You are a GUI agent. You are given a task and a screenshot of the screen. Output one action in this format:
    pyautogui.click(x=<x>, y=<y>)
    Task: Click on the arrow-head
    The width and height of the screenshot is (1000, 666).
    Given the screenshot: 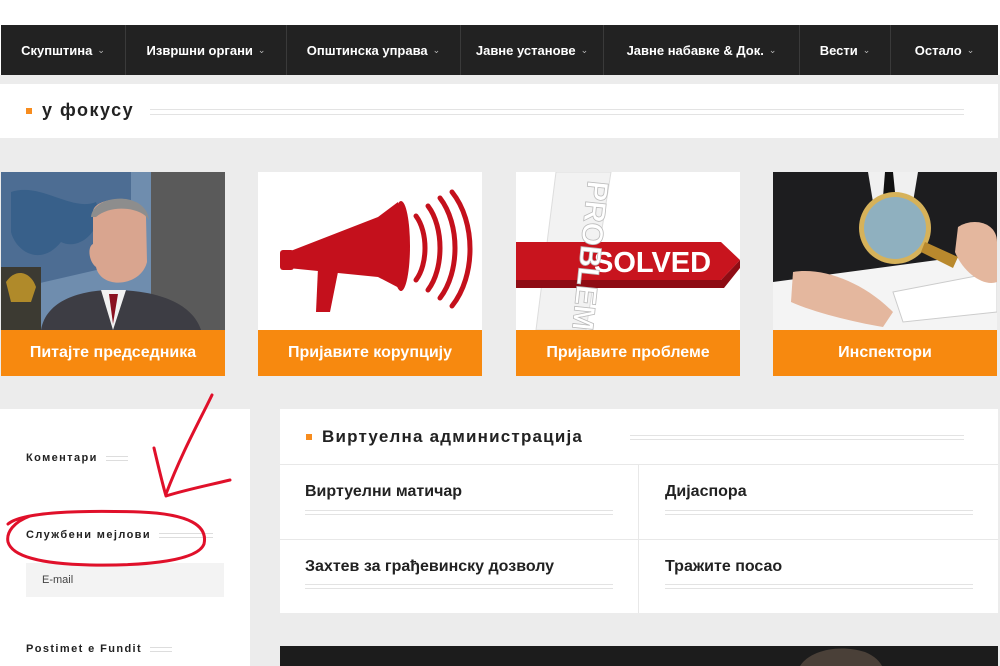 What is the action you would take?
    pyautogui.click(x=192, y=472)
    